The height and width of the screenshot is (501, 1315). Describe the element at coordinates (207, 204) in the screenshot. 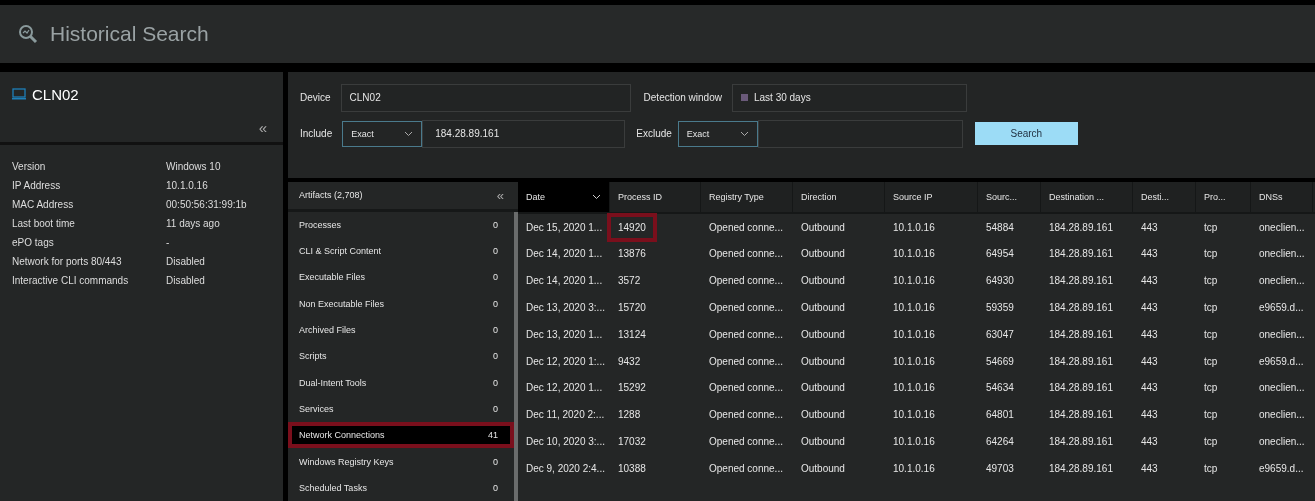

I see `property-value: 00:50:56:31:99:1b` at that location.